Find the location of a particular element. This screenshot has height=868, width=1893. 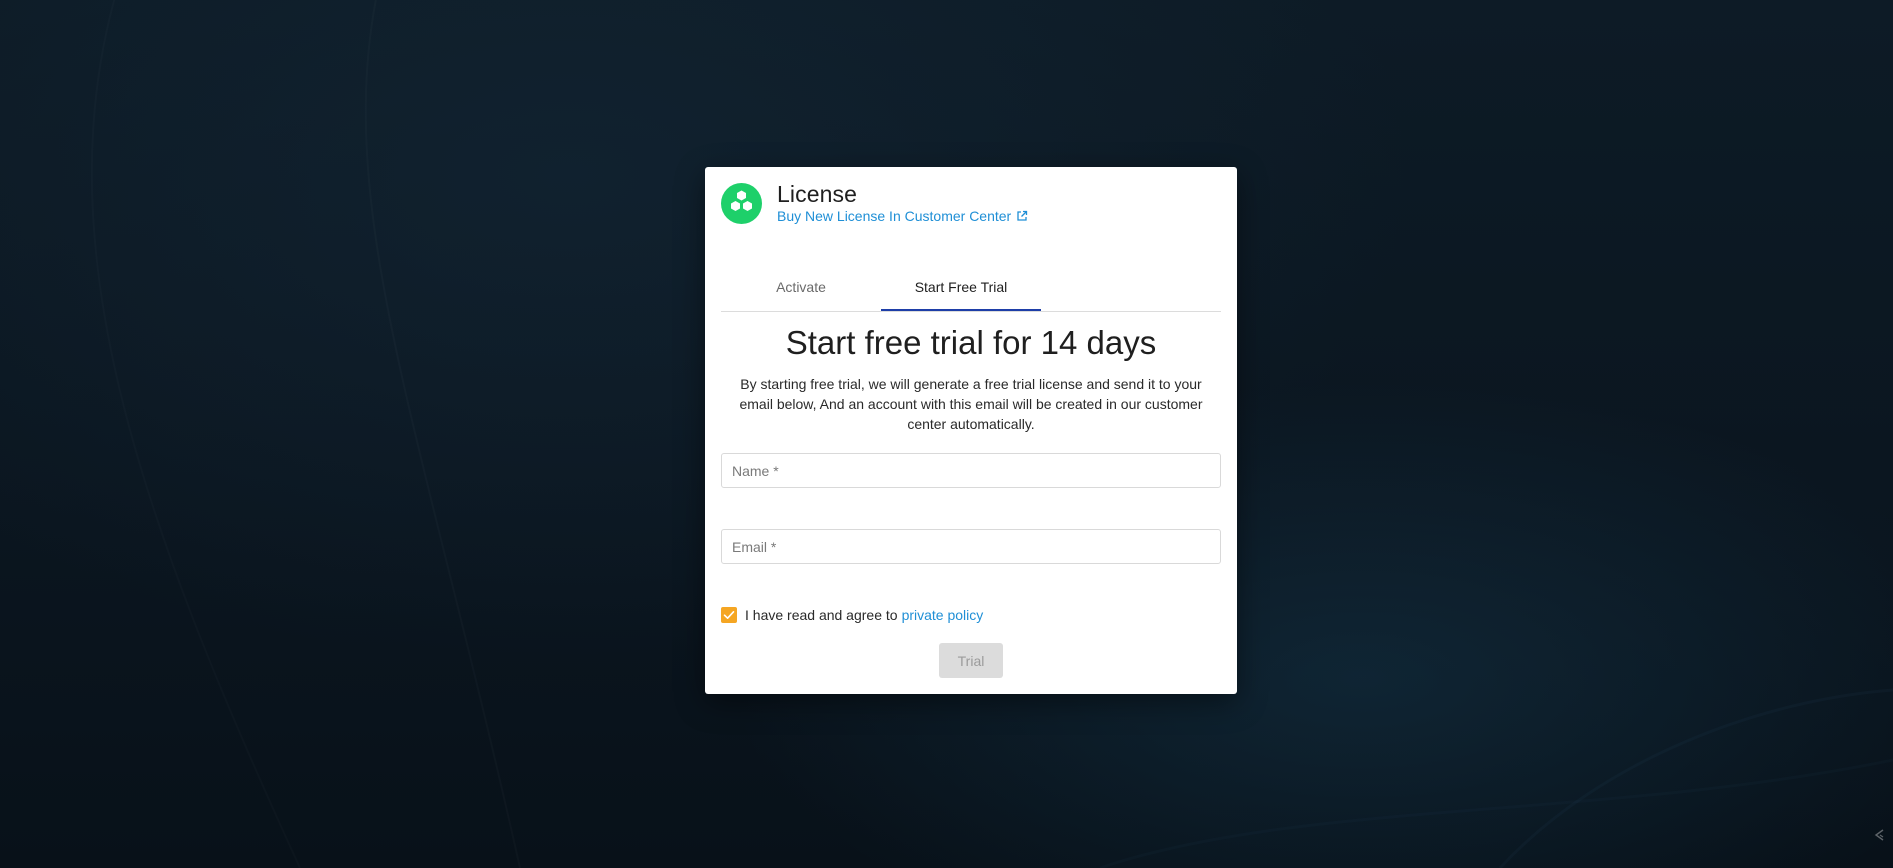

collapse-arrow-icon is located at coordinates (1879, 835).